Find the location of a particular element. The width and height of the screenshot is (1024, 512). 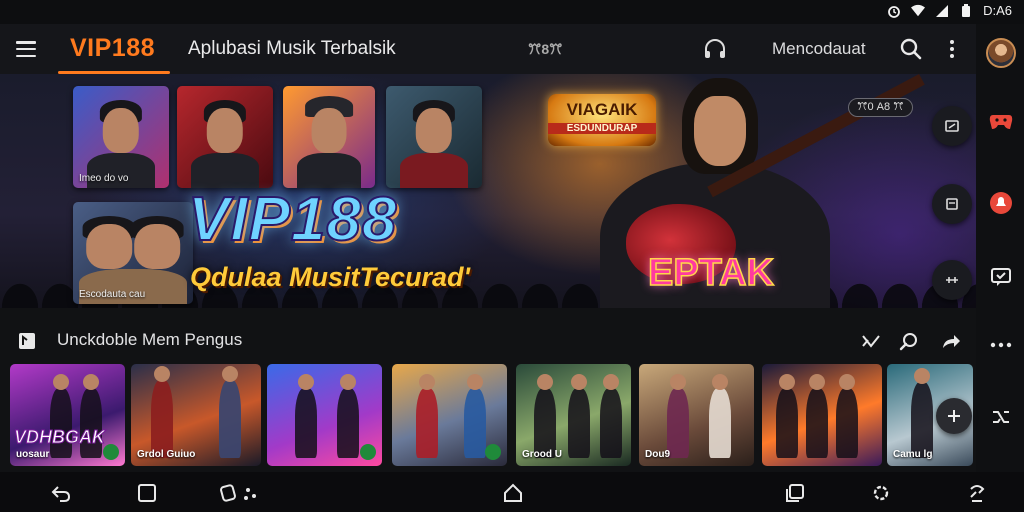

chat-button is located at coordinates (1001, 277).